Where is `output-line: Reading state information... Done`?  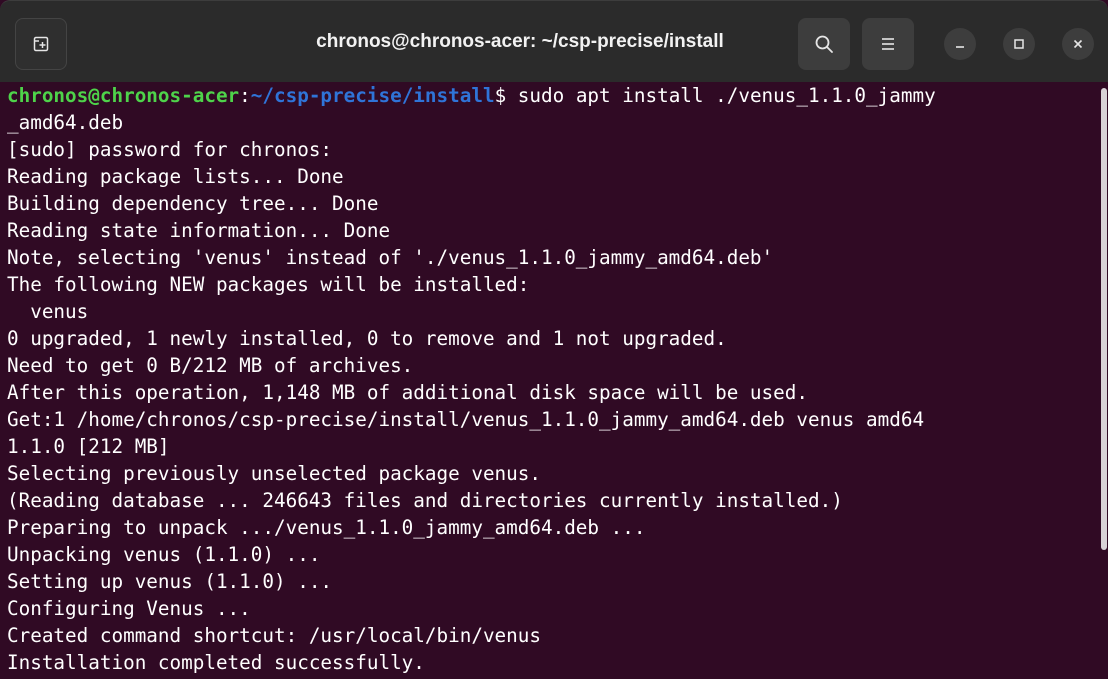 output-line: Reading state information... Done is located at coordinates (199, 230).